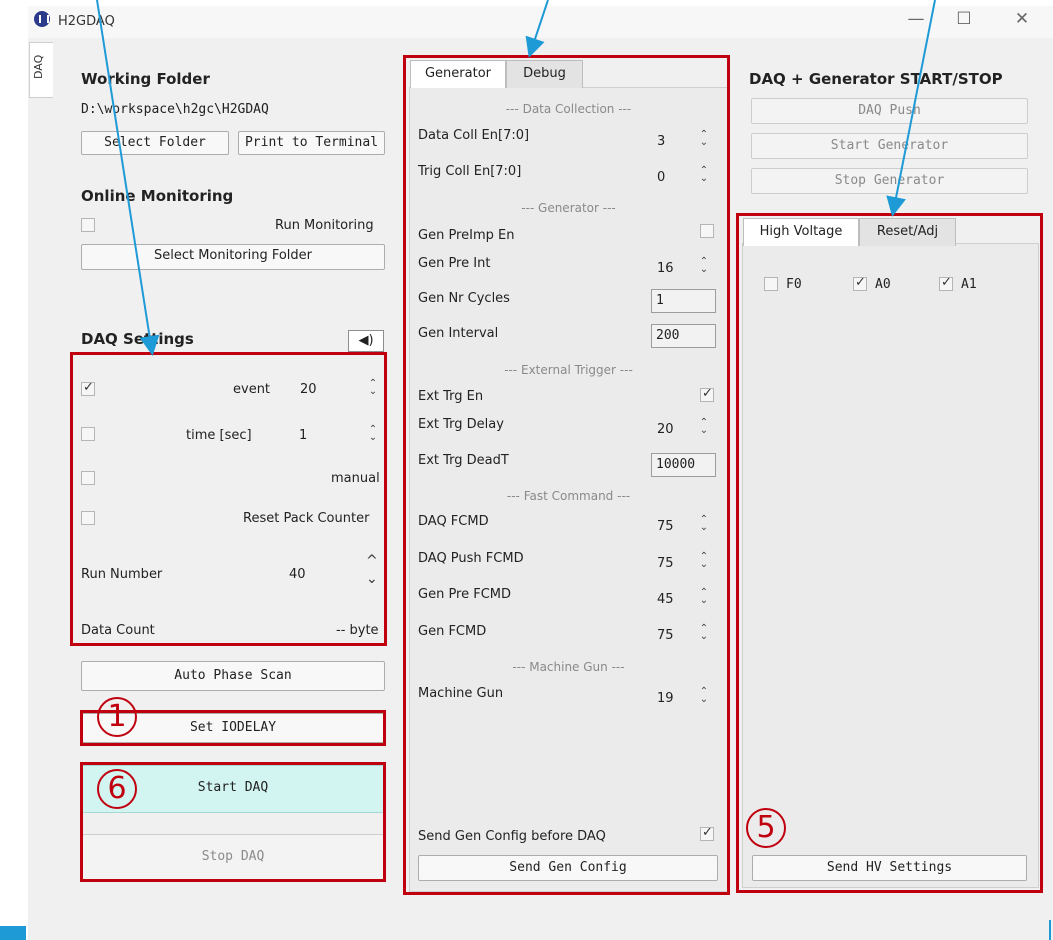 The image size is (1053, 940). Describe the element at coordinates (128, 178) in the screenshot. I see `arrow-to-daq-settings` at that location.